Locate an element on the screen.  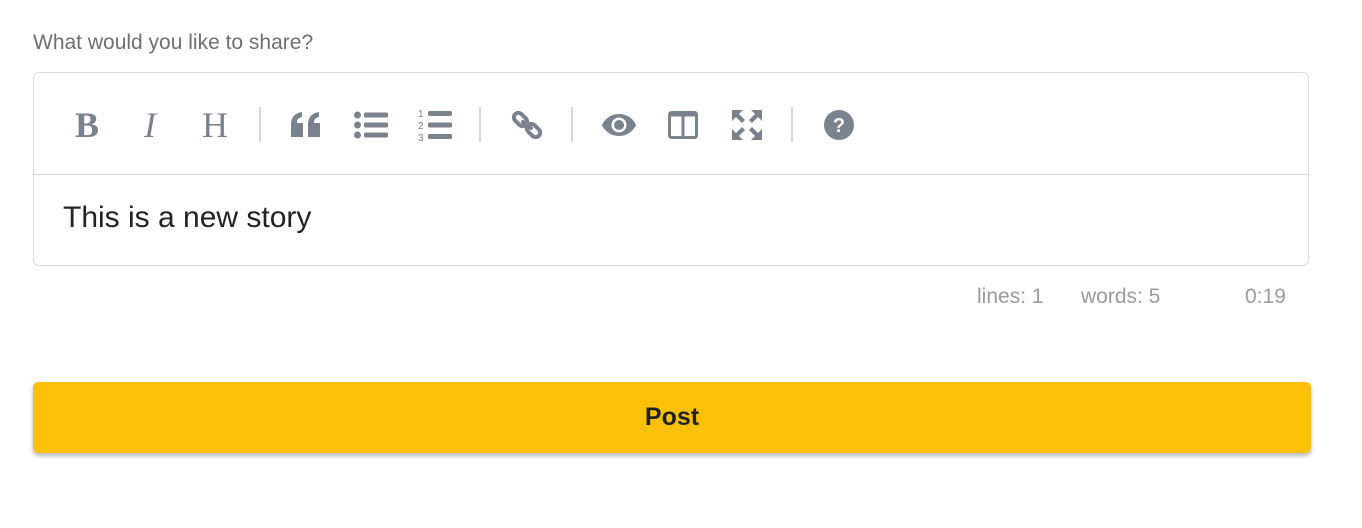
columns-icon is located at coordinates (683, 125).